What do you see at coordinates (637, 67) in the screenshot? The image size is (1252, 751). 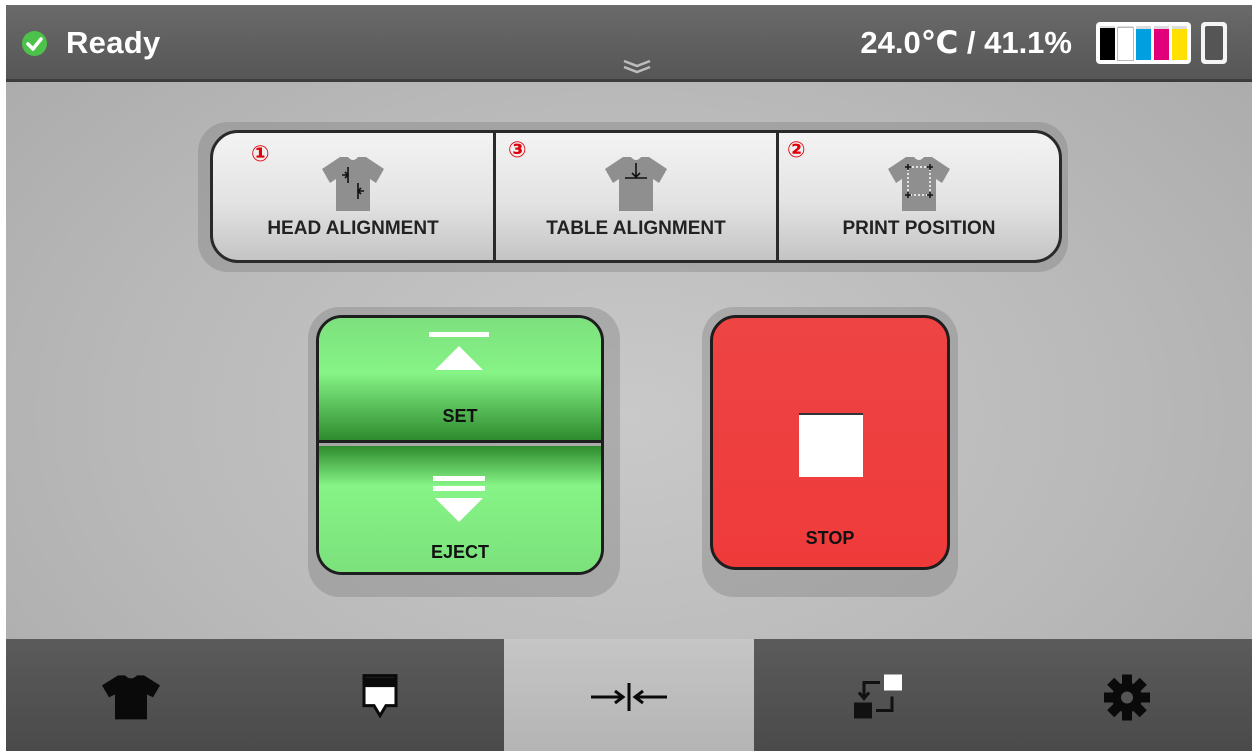 I see `double-chevron-down-icon` at bounding box center [637, 67].